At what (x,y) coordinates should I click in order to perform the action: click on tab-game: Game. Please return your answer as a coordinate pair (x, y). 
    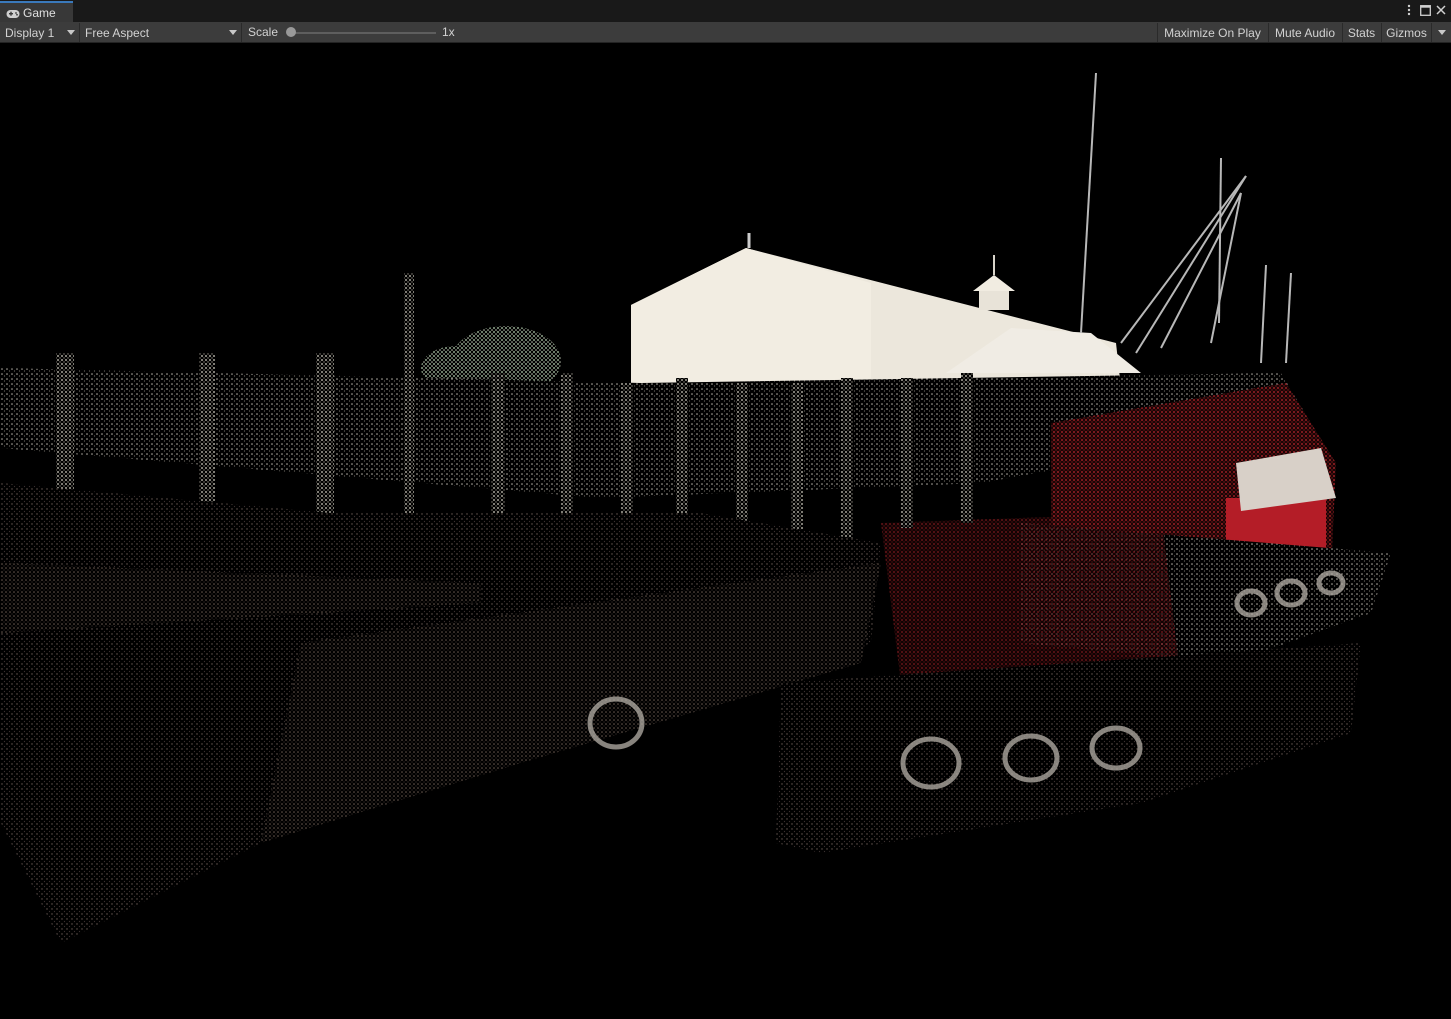
    Looking at the image, I should click on (36, 11).